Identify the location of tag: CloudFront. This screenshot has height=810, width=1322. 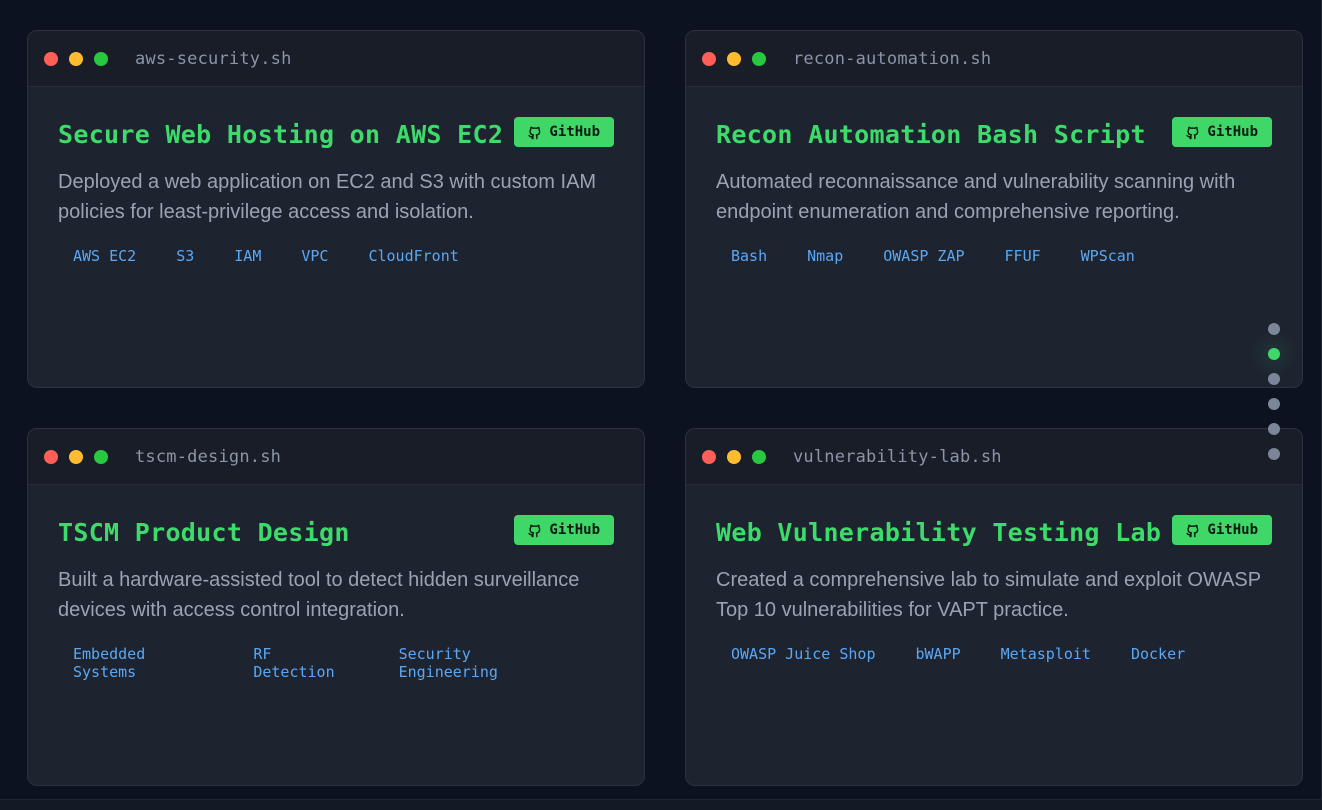
(413, 256).